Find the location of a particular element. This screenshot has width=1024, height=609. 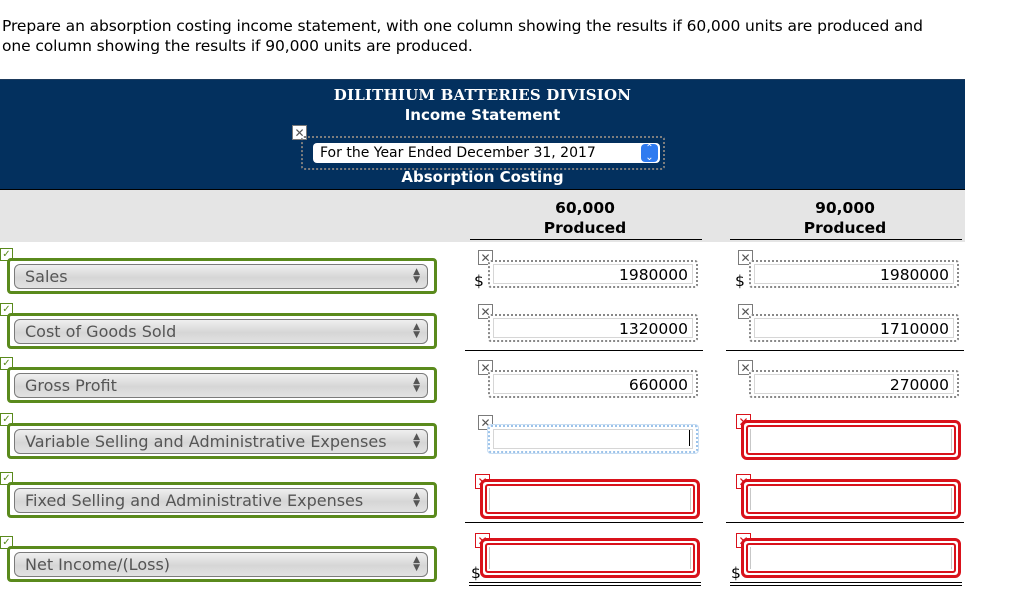

costing-method: Absorption Costing is located at coordinates (482, 177).